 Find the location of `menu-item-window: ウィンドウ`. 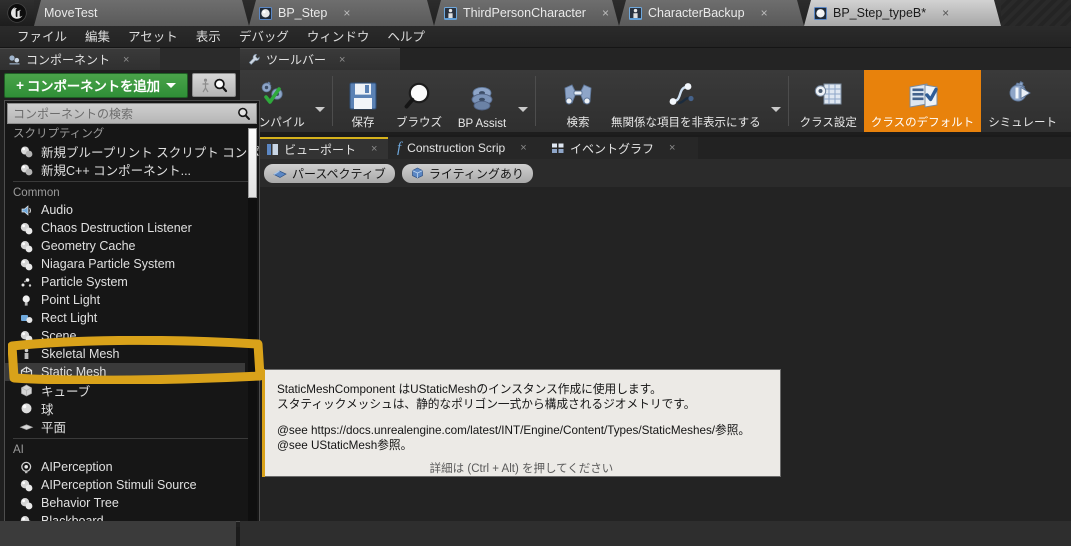

menu-item-window: ウィンドウ is located at coordinates (338, 37).